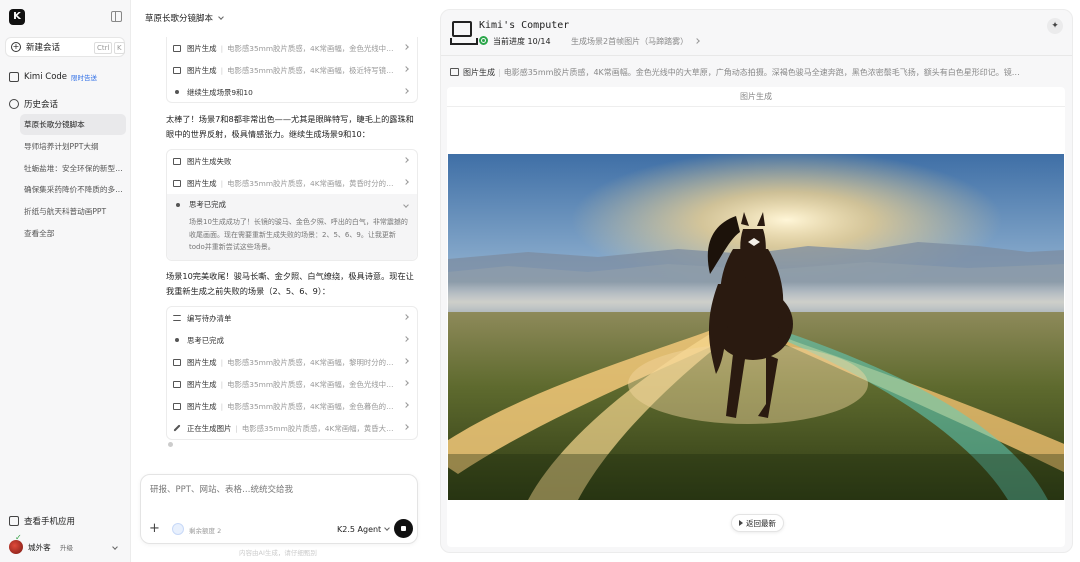 Image resolution: width=1080 pixels, height=562 pixels. Describe the element at coordinates (483, 40) in the screenshot. I see `progress-status-icon` at that location.